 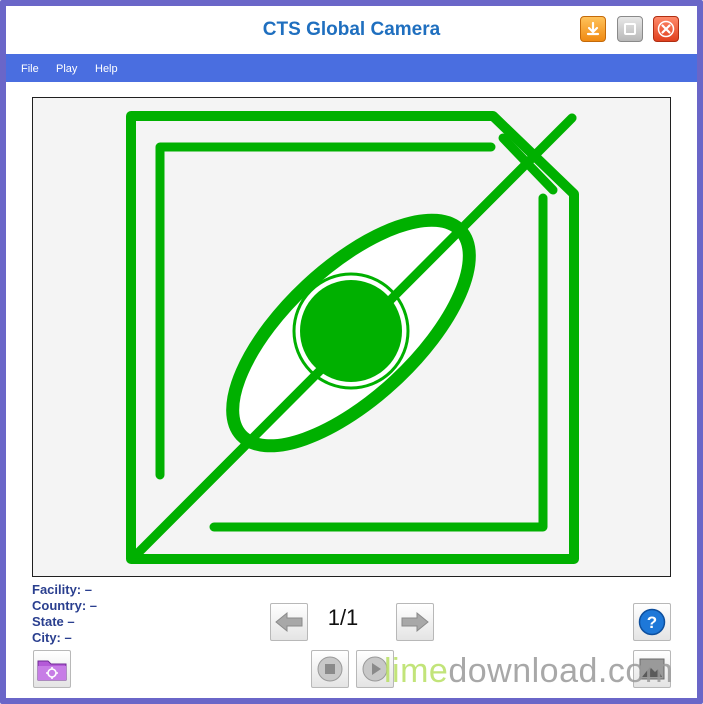 I want to click on page-counter: 1/1, so click(x=343, y=617).